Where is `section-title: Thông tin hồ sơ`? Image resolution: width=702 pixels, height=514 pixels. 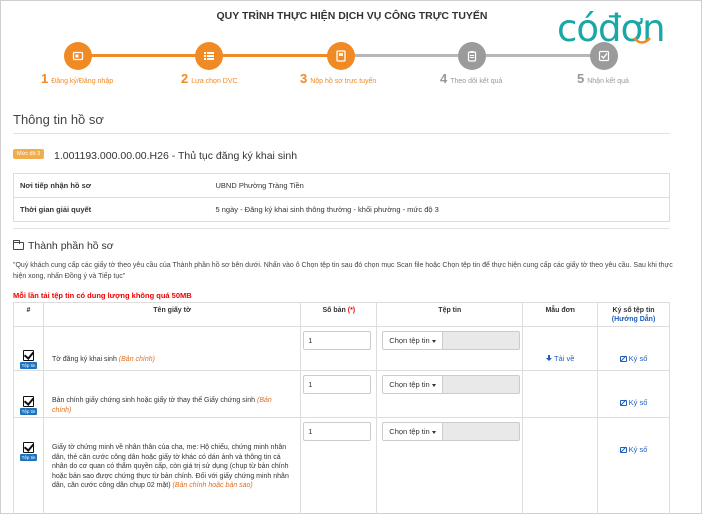
section-title: Thông tin hồ sơ is located at coordinates (58, 119).